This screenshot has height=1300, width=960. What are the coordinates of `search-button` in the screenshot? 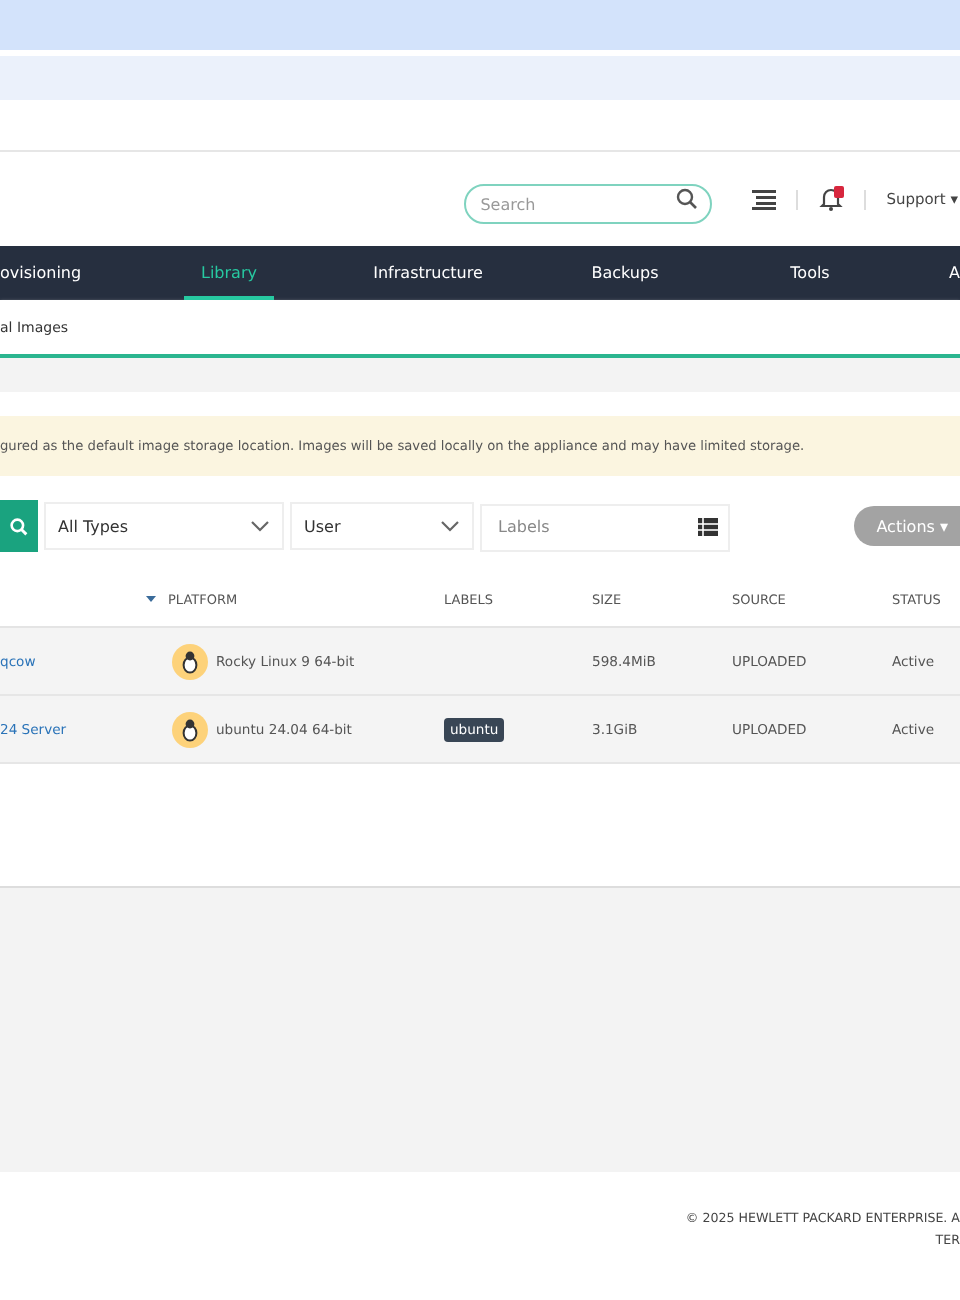 It's located at (19, 526).